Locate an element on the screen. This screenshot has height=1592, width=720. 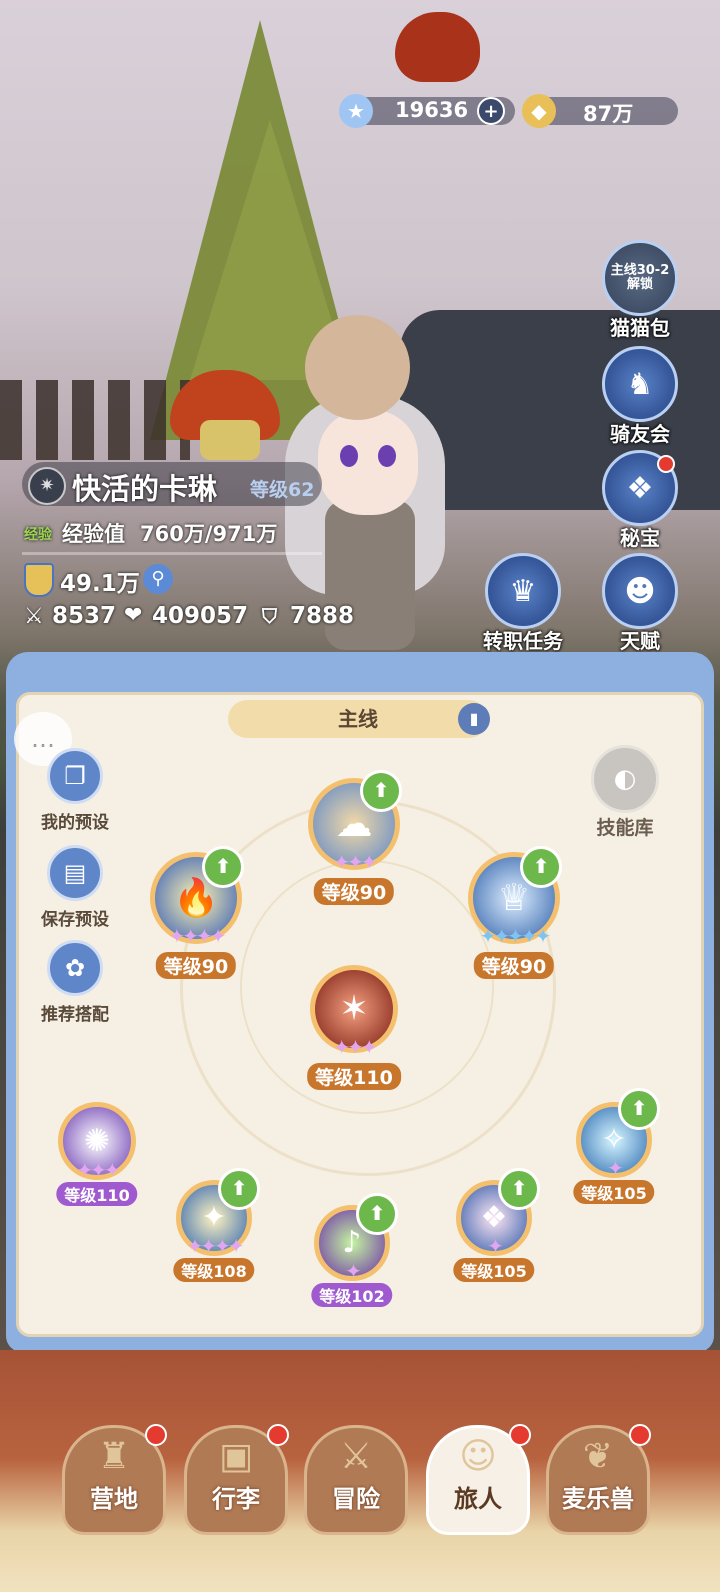
head-gear-icon: ☻ is located at coordinates (640, 591).